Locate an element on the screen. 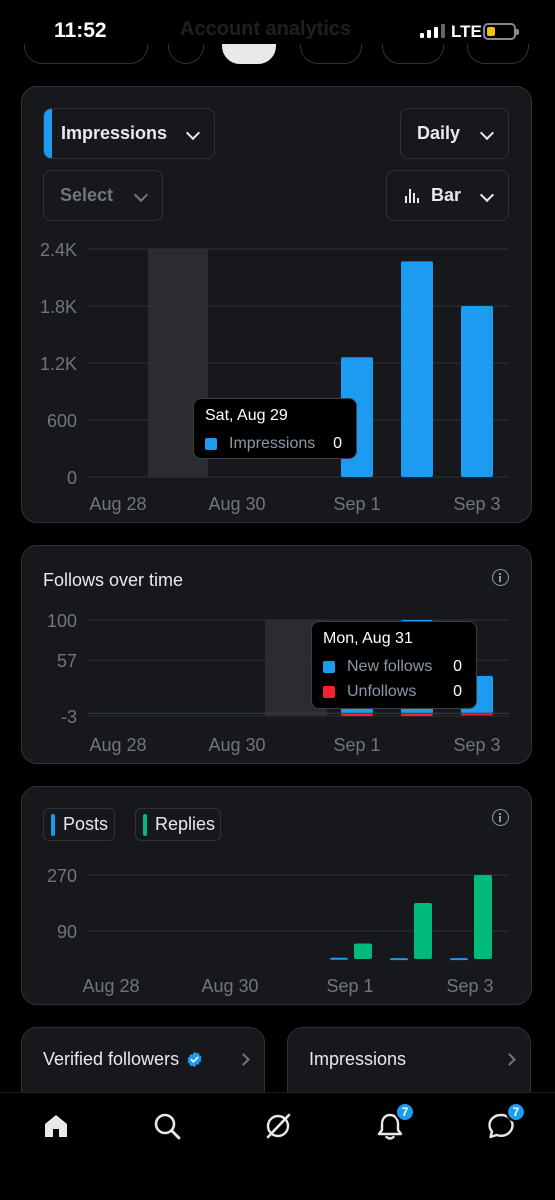  tooltip-row: Unfollows is located at coordinates (369, 692).